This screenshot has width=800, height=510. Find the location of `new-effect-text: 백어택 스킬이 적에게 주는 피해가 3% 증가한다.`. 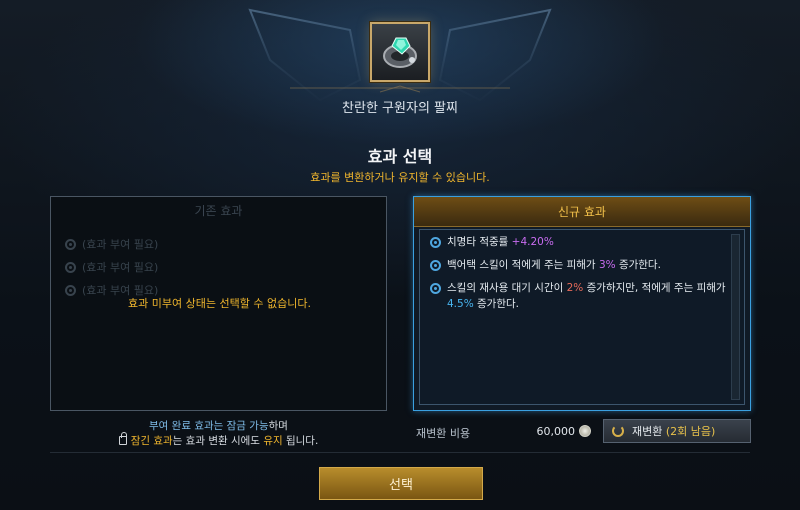

new-effect-text: 백어택 스킬이 적에게 주는 피해가 3% 증가한다. is located at coordinates (554, 265).